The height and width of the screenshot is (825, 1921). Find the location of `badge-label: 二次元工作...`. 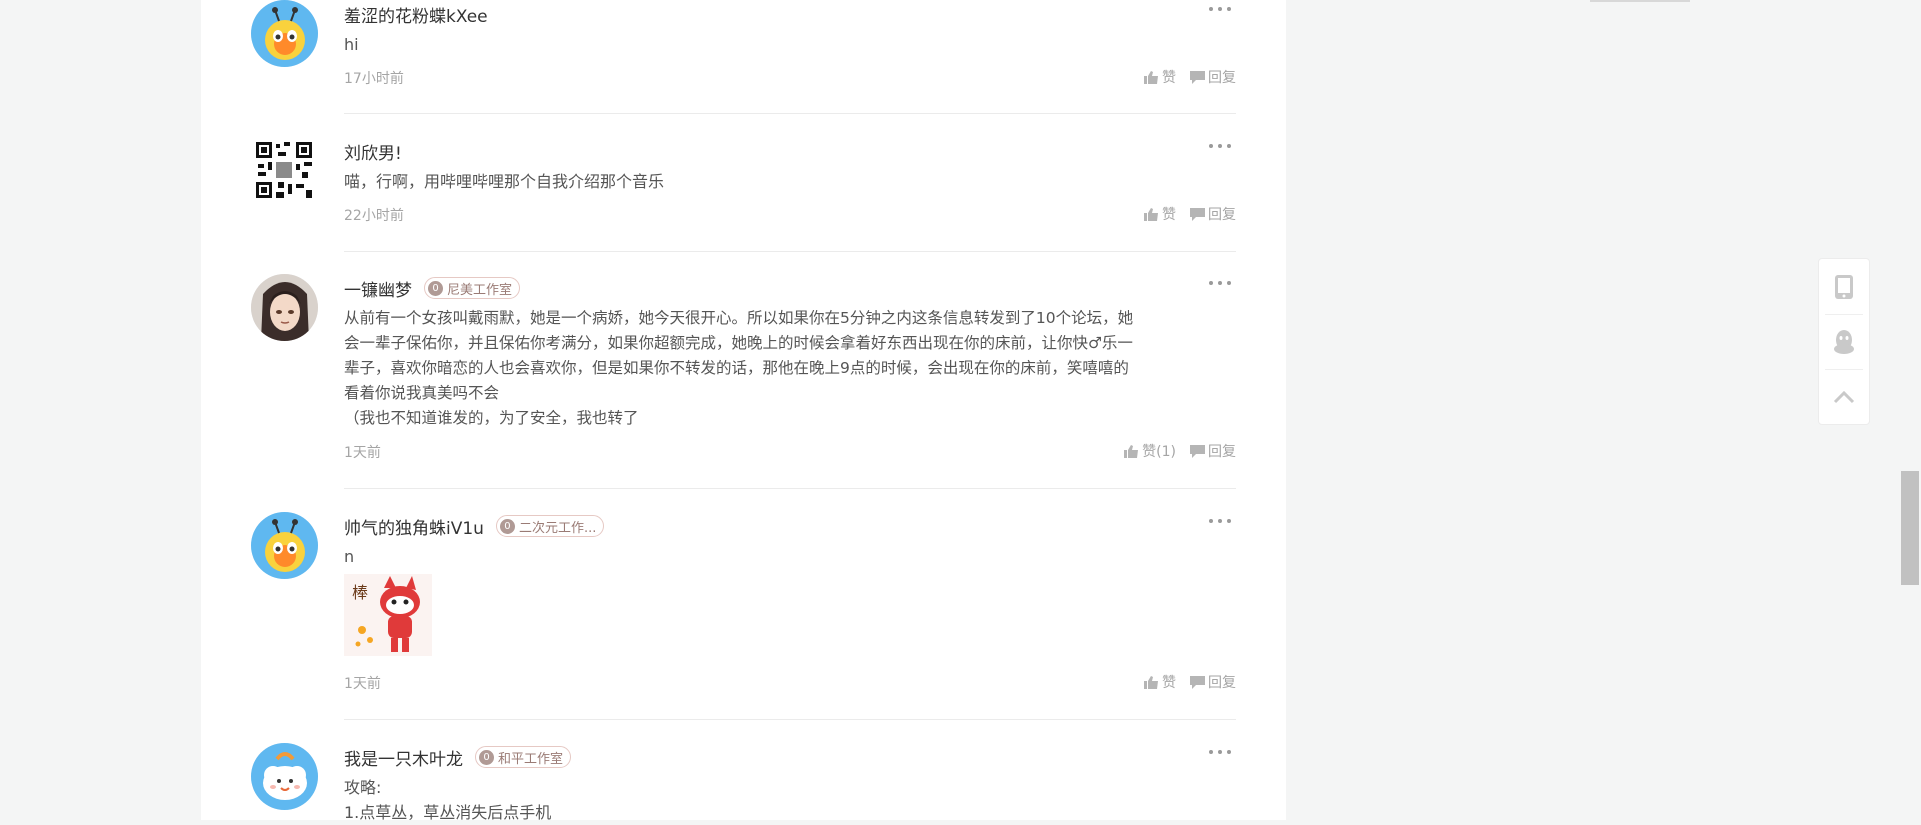

badge-label: 二次元工作... is located at coordinates (557, 528).